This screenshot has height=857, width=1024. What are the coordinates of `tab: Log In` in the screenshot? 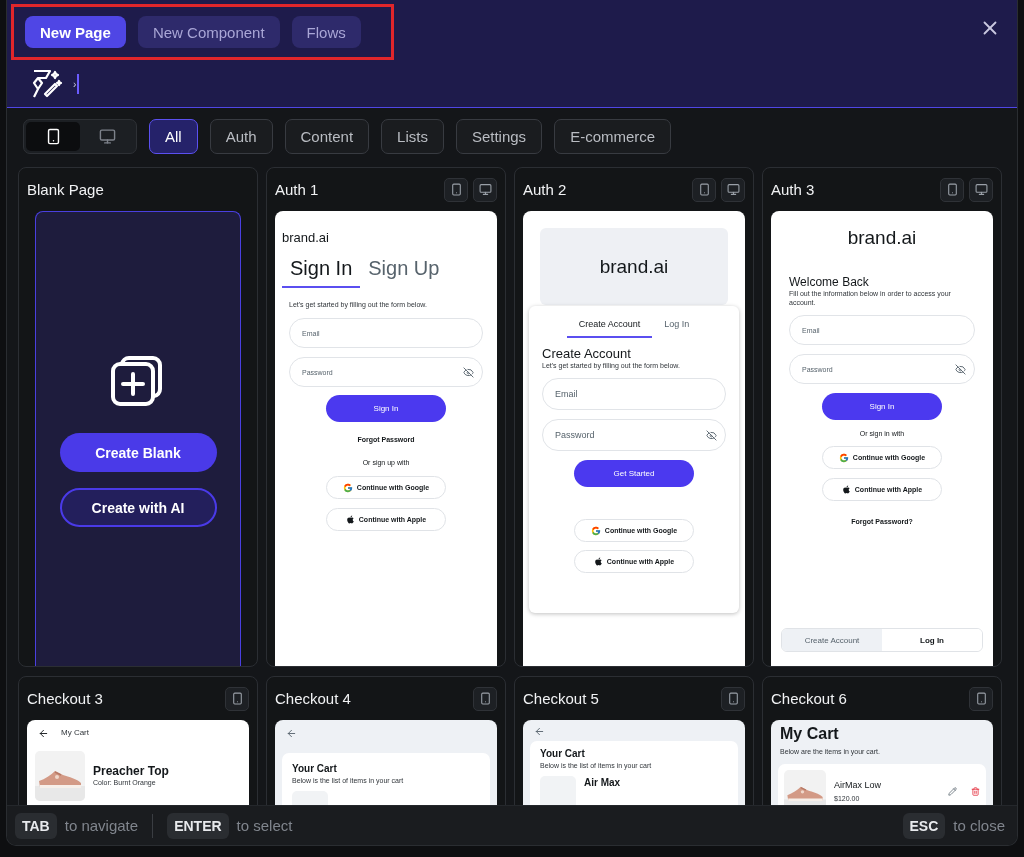 It's located at (677, 327).